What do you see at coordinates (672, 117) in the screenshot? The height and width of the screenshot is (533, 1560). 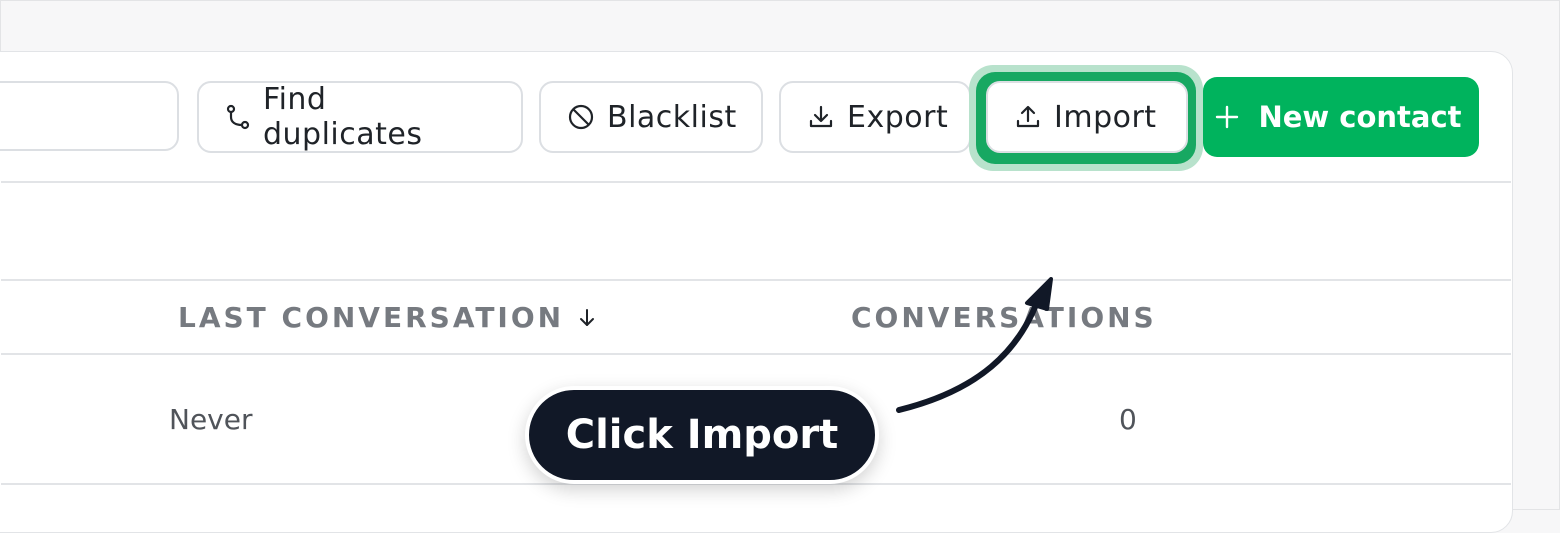 I see `blacklist-label: Blacklist` at bounding box center [672, 117].